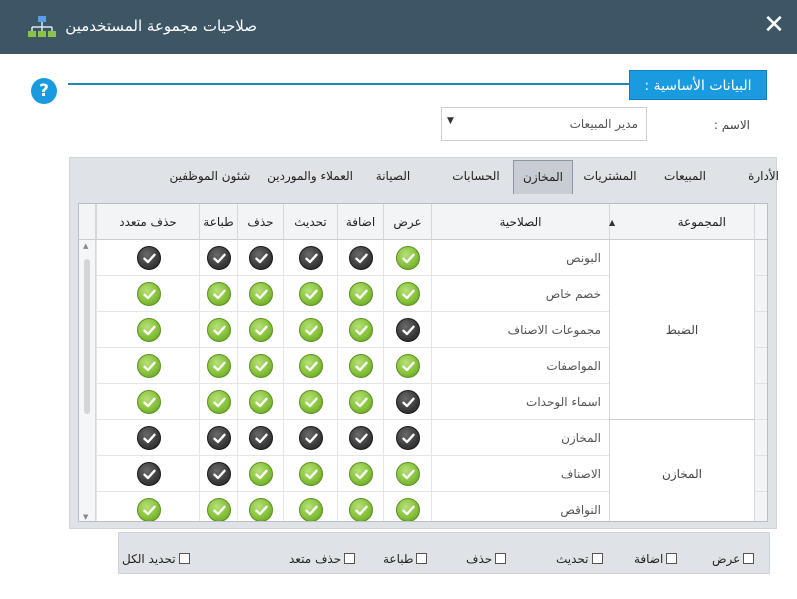 This screenshot has width=797, height=599. I want to click on column-multi-delete: حذف متعدد, so click(147, 222).